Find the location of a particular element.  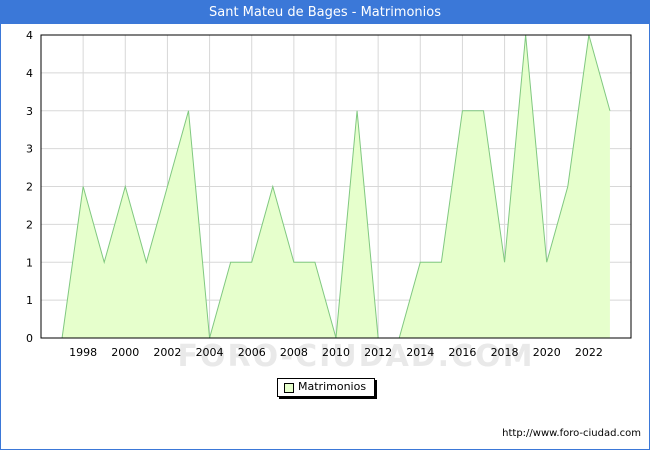

x-tick-label: 2004 is located at coordinates (210, 352).